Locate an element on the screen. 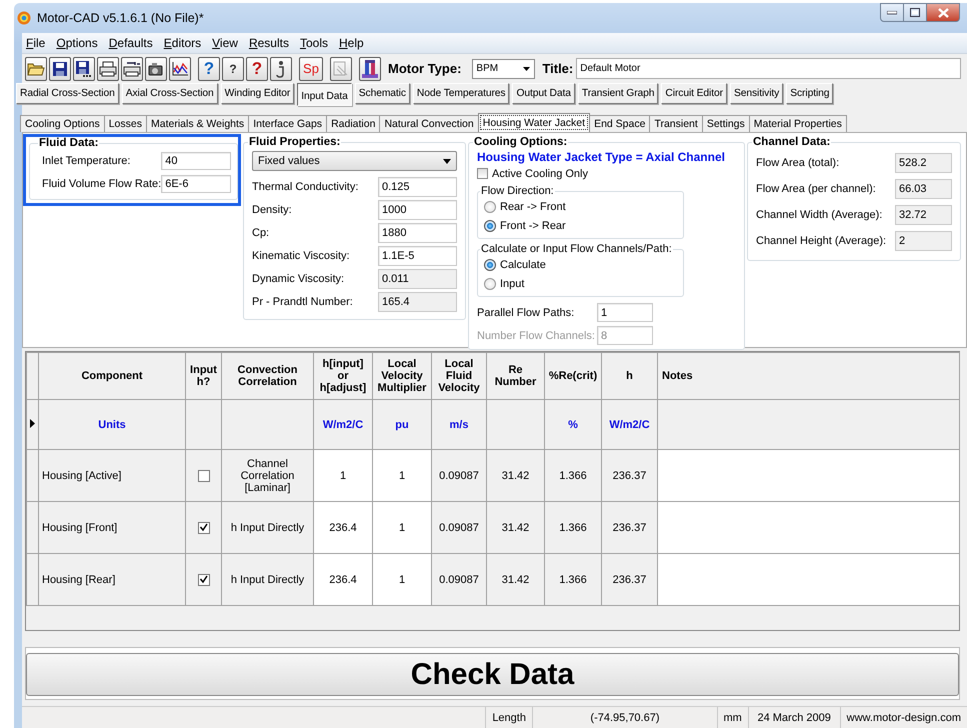 The height and width of the screenshot is (728, 967). tab: Sensitivity is located at coordinates (757, 93).